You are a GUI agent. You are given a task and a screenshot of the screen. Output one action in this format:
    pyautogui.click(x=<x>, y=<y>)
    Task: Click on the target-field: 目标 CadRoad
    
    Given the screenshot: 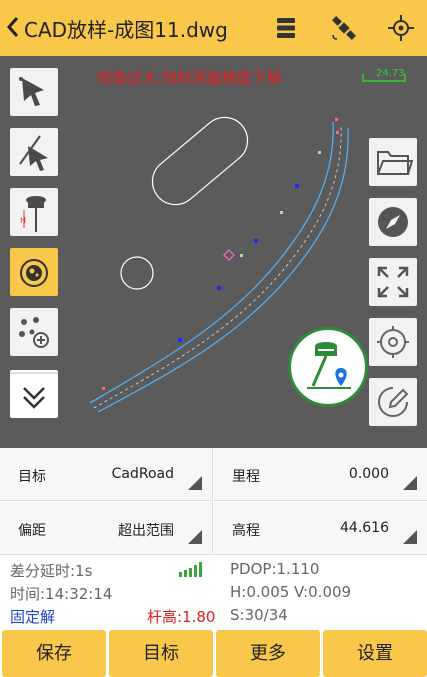 What is the action you would take?
    pyautogui.click(x=106, y=474)
    